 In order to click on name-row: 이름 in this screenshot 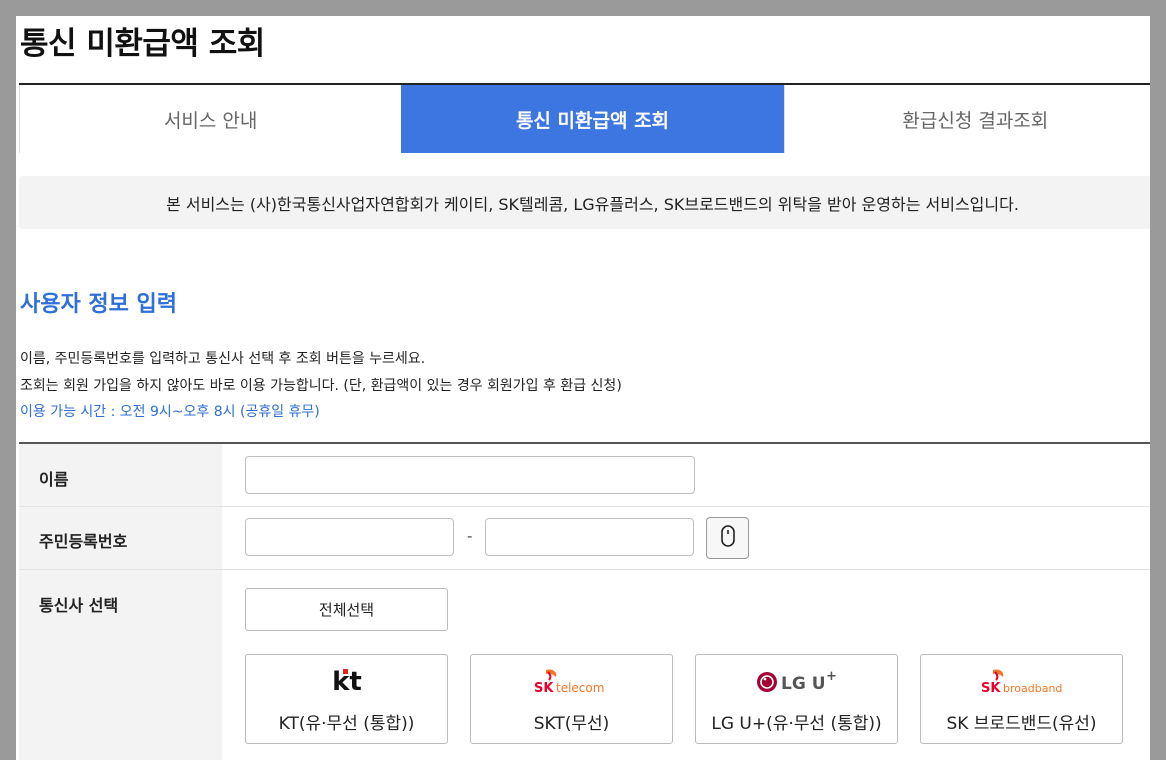, I will do `click(584, 475)`.